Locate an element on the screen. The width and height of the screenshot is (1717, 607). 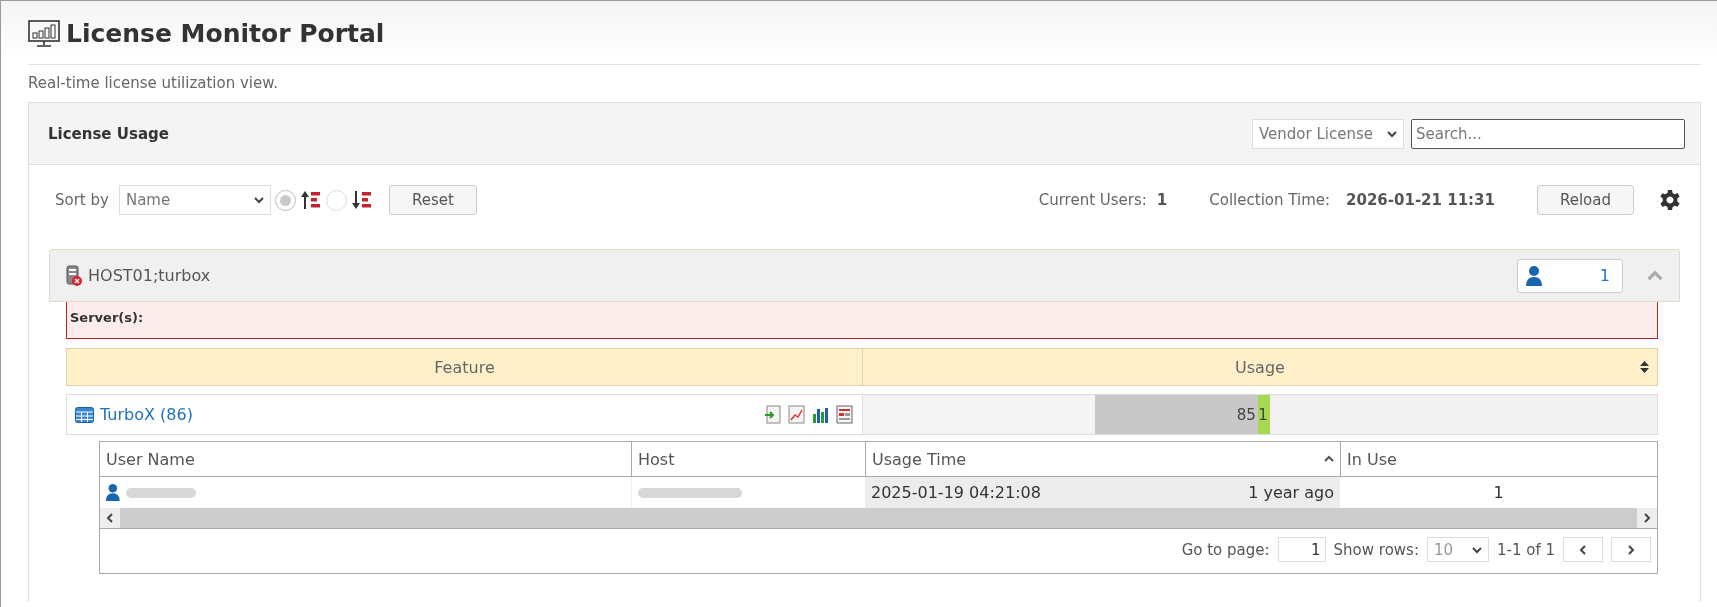
previous-page-button is located at coordinates (1583, 549).